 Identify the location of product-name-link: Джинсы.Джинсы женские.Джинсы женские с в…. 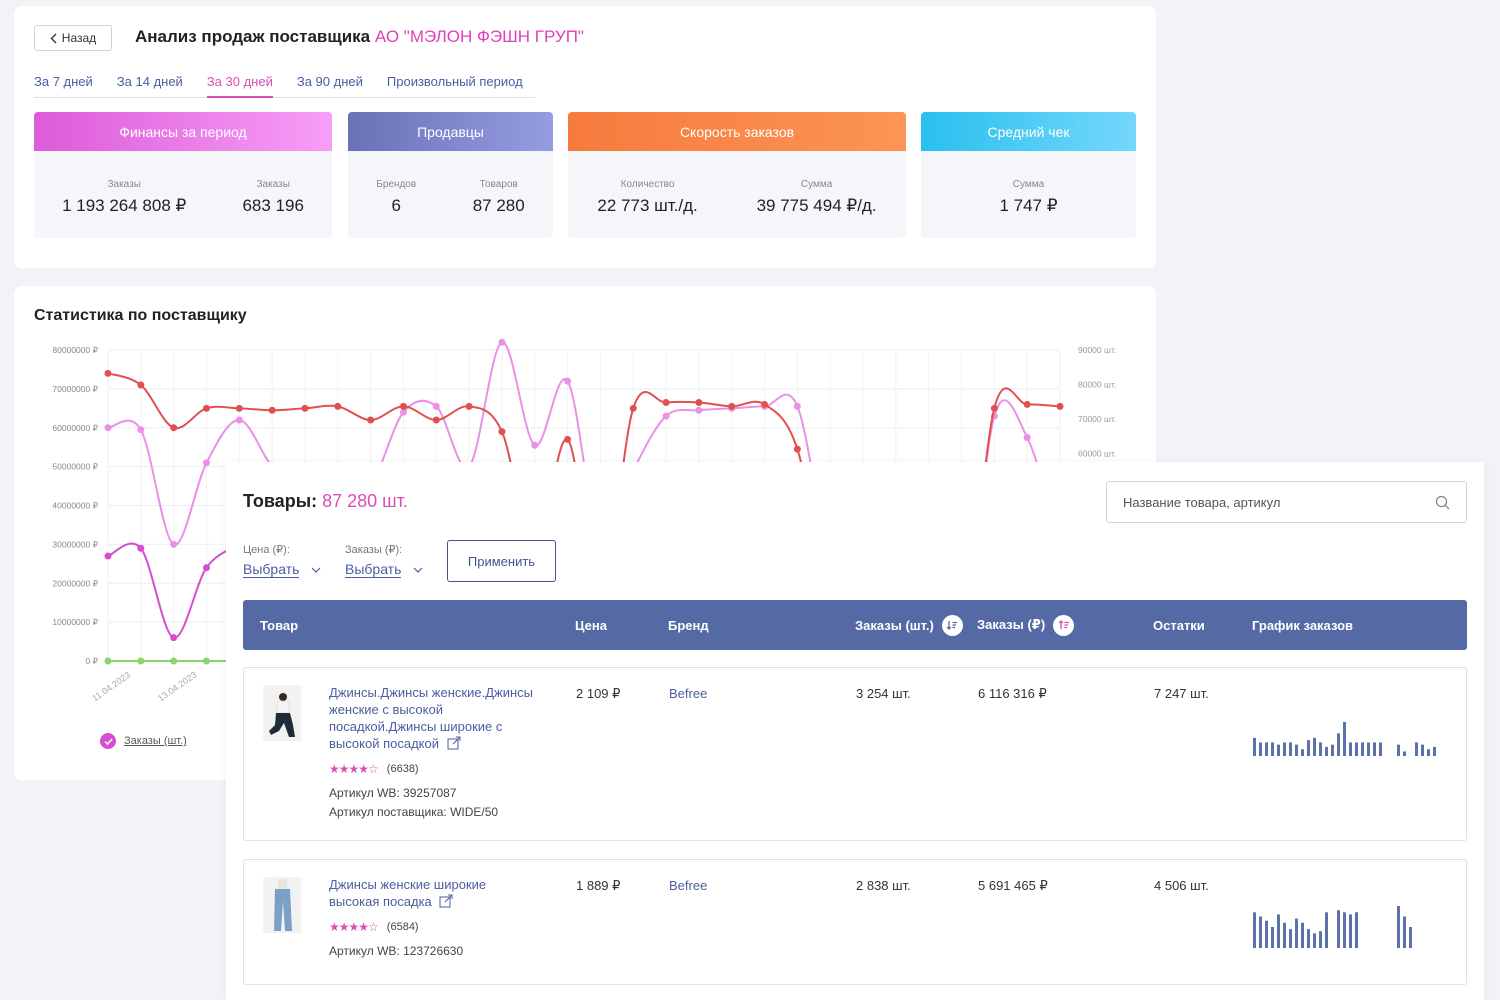
(434, 718).